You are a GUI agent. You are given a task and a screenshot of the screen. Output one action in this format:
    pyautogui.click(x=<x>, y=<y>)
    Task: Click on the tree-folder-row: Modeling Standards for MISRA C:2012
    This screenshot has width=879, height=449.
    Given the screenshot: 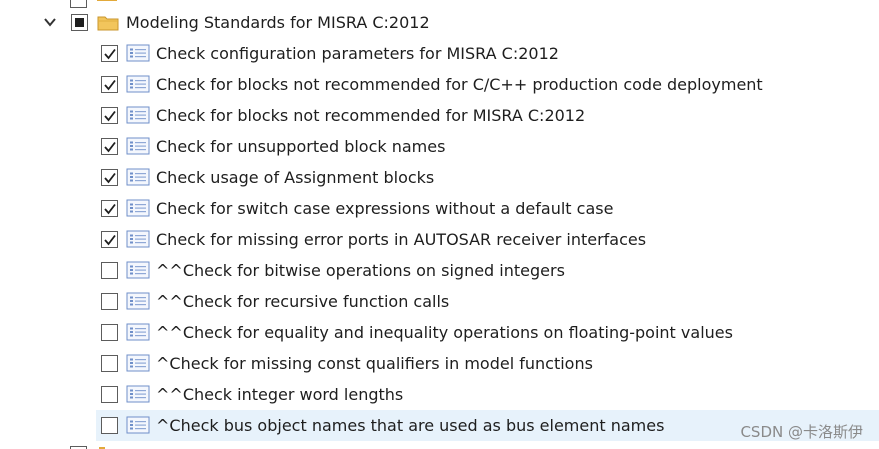 What is the action you would take?
    pyautogui.click(x=439, y=22)
    